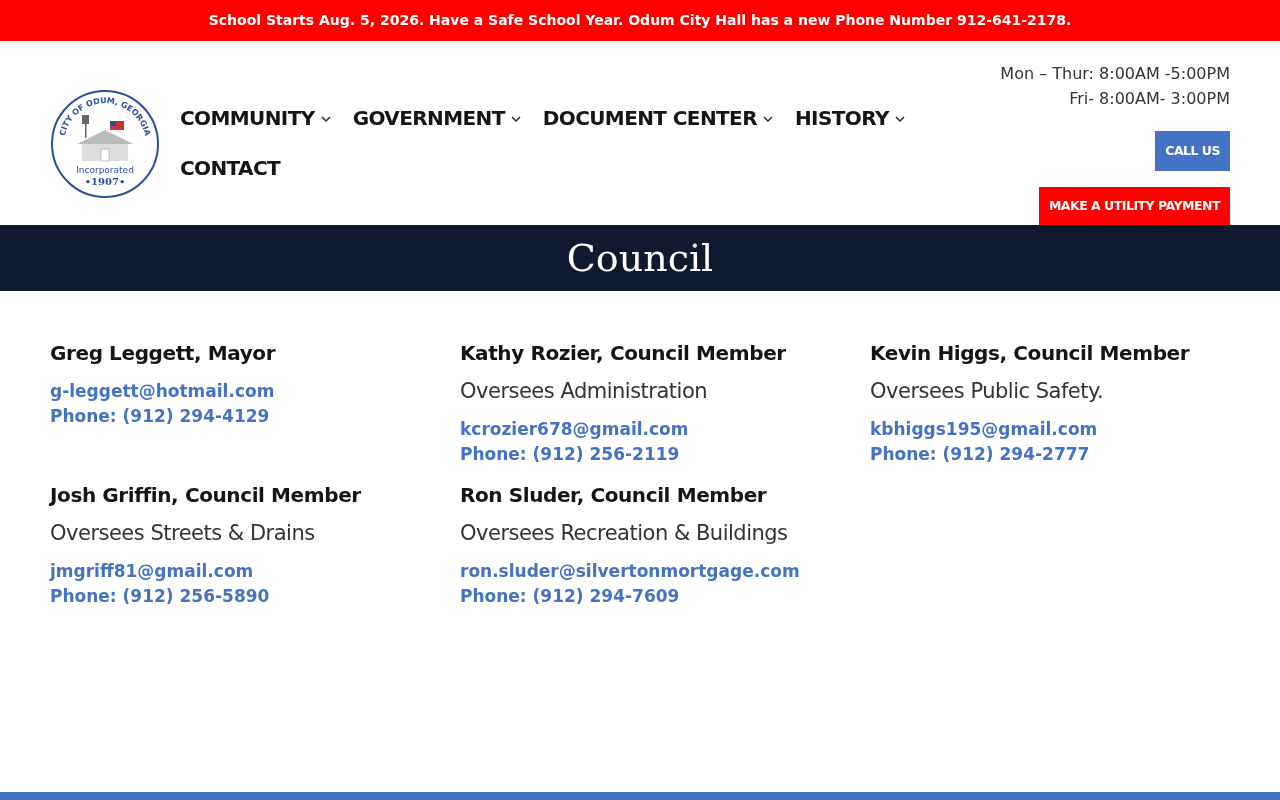  What do you see at coordinates (570, 454) in the screenshot?
I see `phone-link: Phone: (912) 256-2119` at bounding box center [570, 454].